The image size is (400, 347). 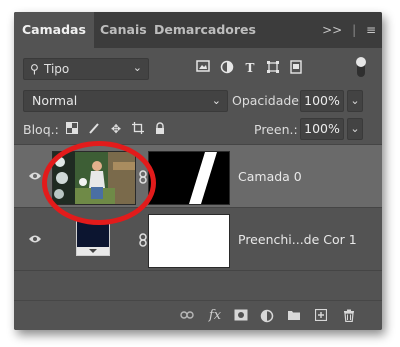 I want to click on smart-object-filter-icon, so click(x=296, y=68).